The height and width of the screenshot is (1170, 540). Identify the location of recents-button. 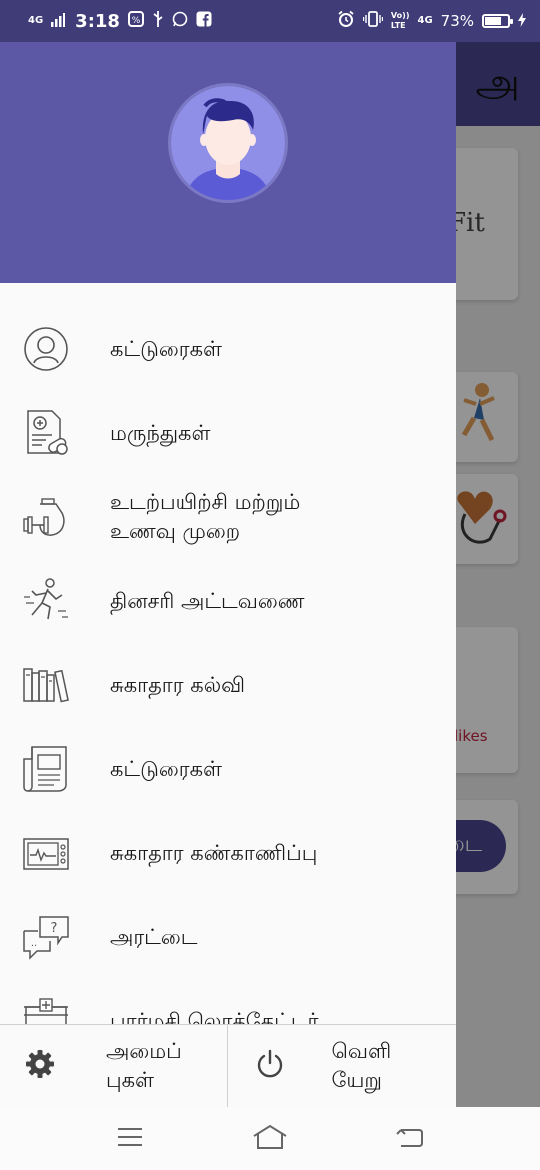
(130, 1139).